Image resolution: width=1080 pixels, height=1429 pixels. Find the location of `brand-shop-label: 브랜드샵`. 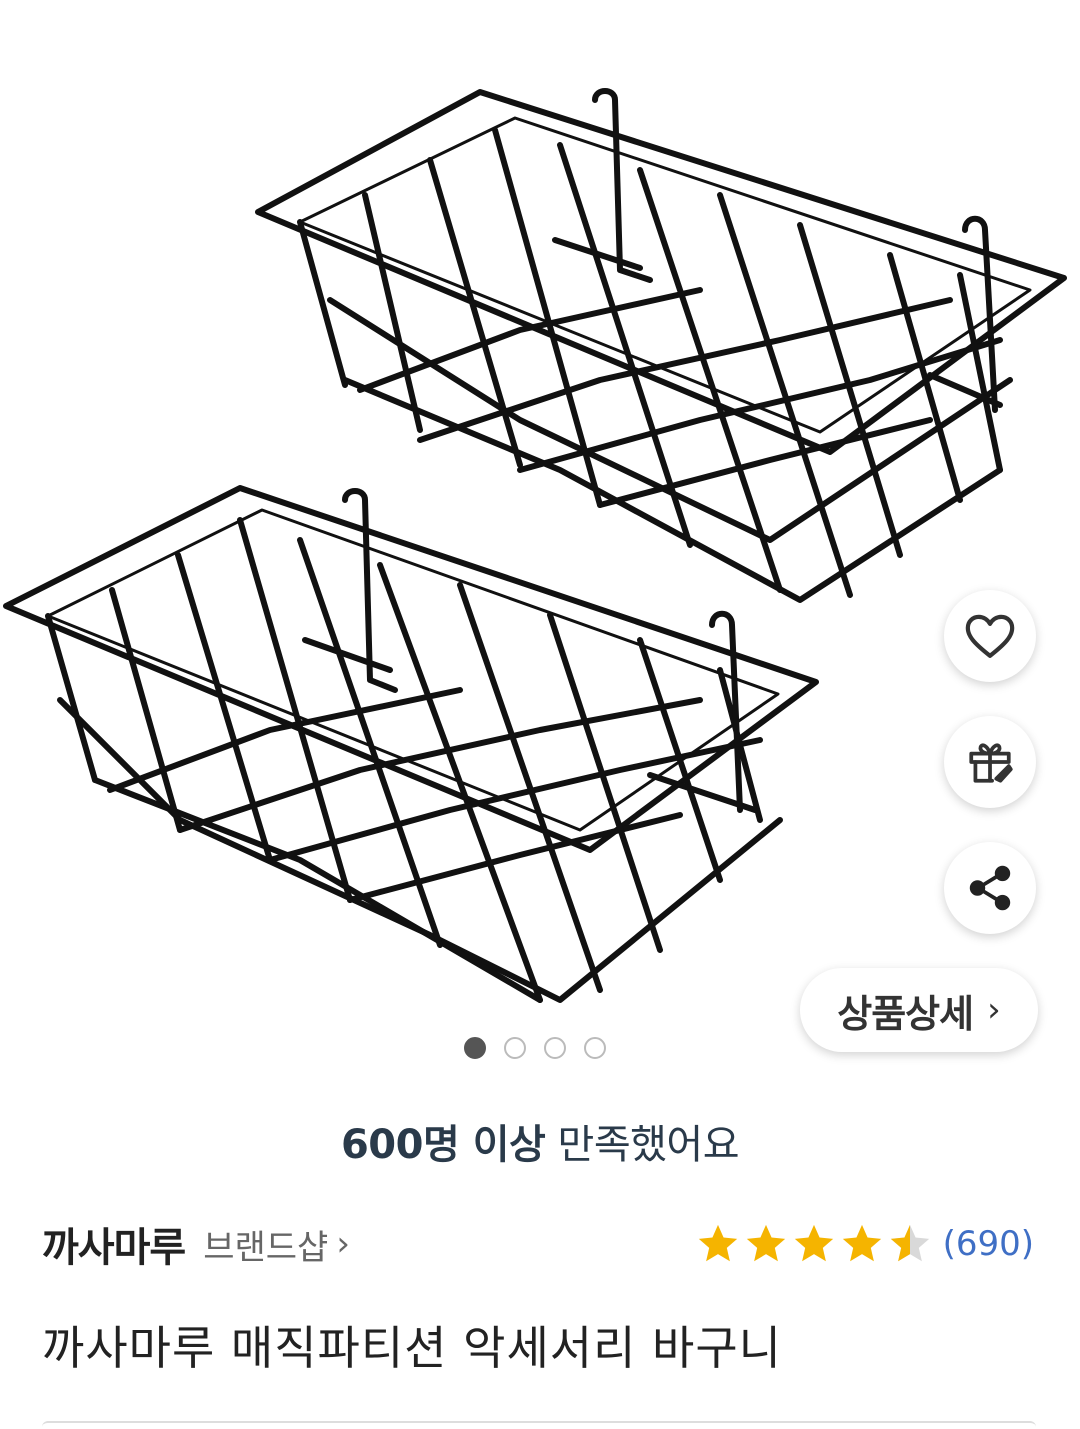

brand-shop-label: 브랜드샵 is located at coordinates (266, 1247).